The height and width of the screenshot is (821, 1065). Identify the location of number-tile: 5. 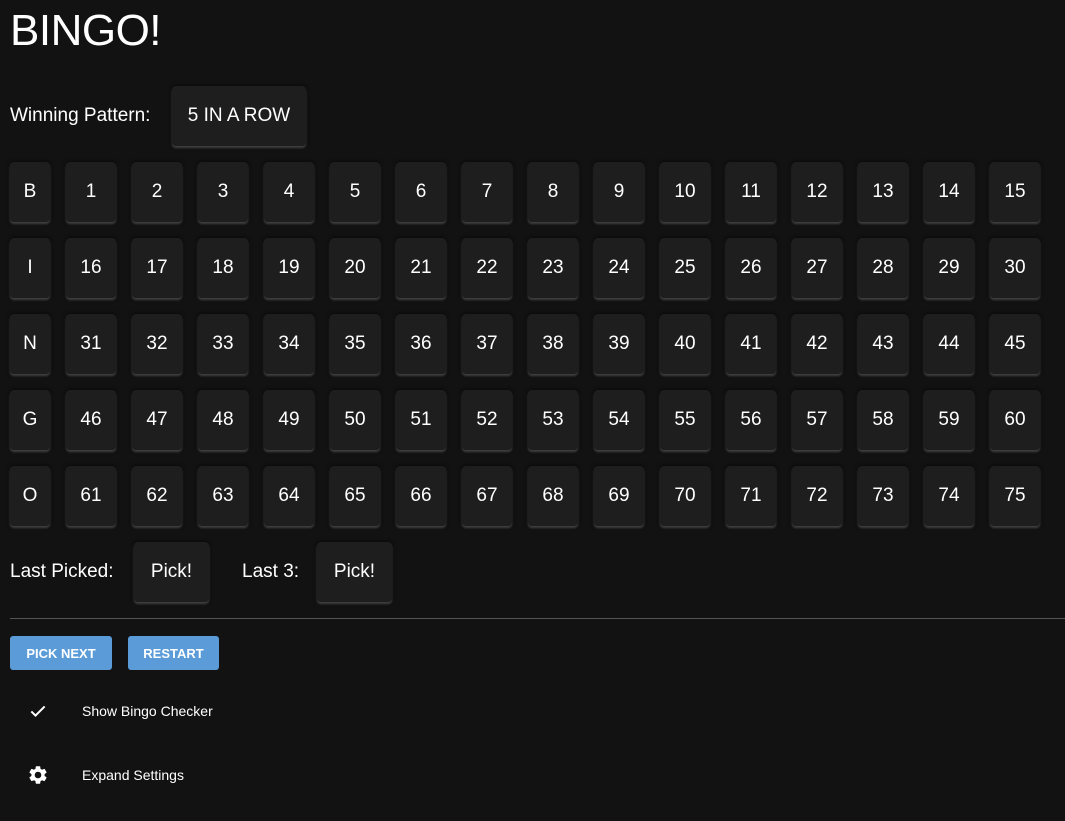
(355, 192).